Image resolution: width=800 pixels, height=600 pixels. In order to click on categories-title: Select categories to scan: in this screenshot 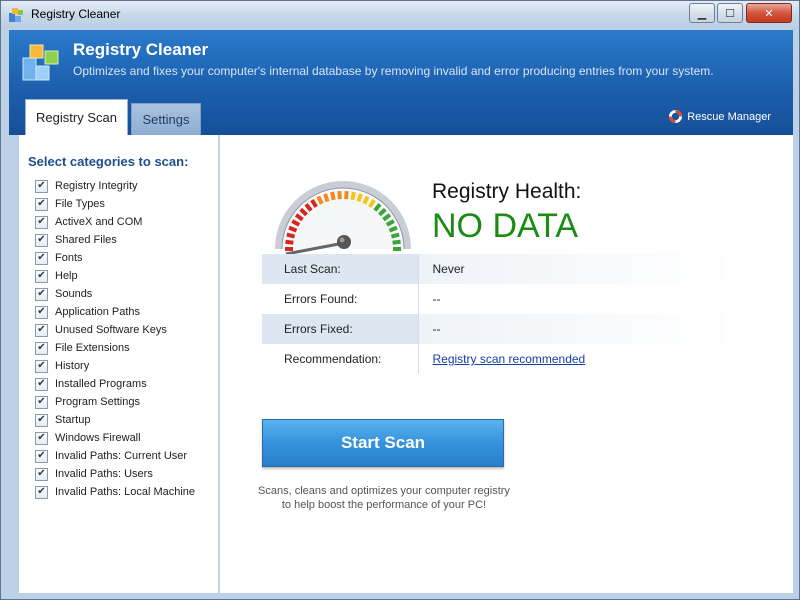, I will do `click(108, 161)`.